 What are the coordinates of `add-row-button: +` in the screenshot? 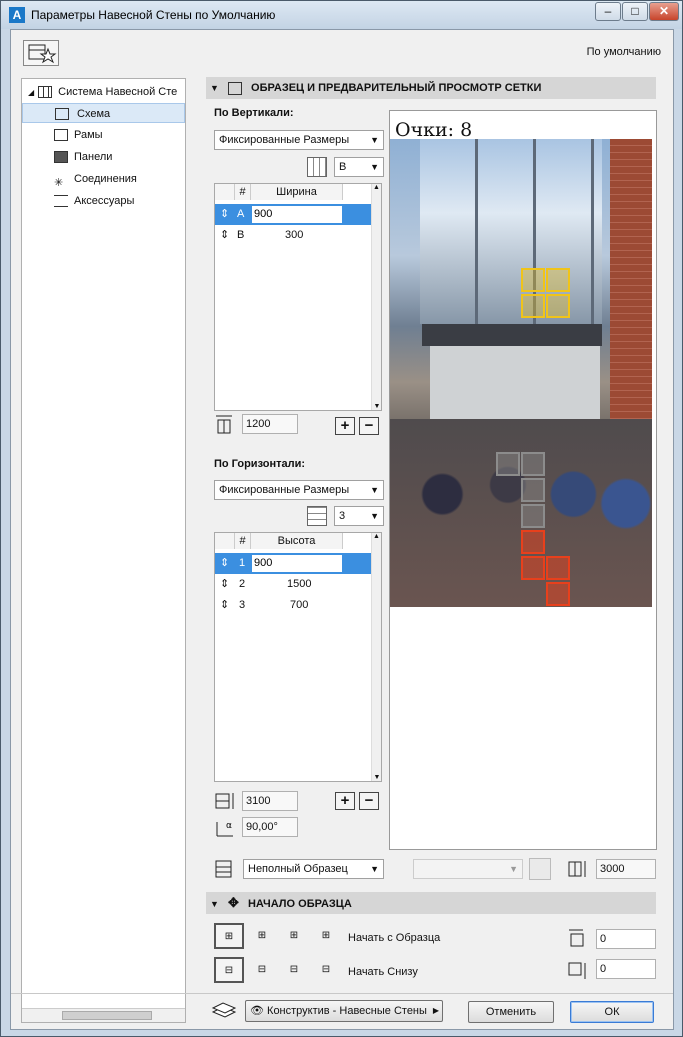 It's located at (345, 801).